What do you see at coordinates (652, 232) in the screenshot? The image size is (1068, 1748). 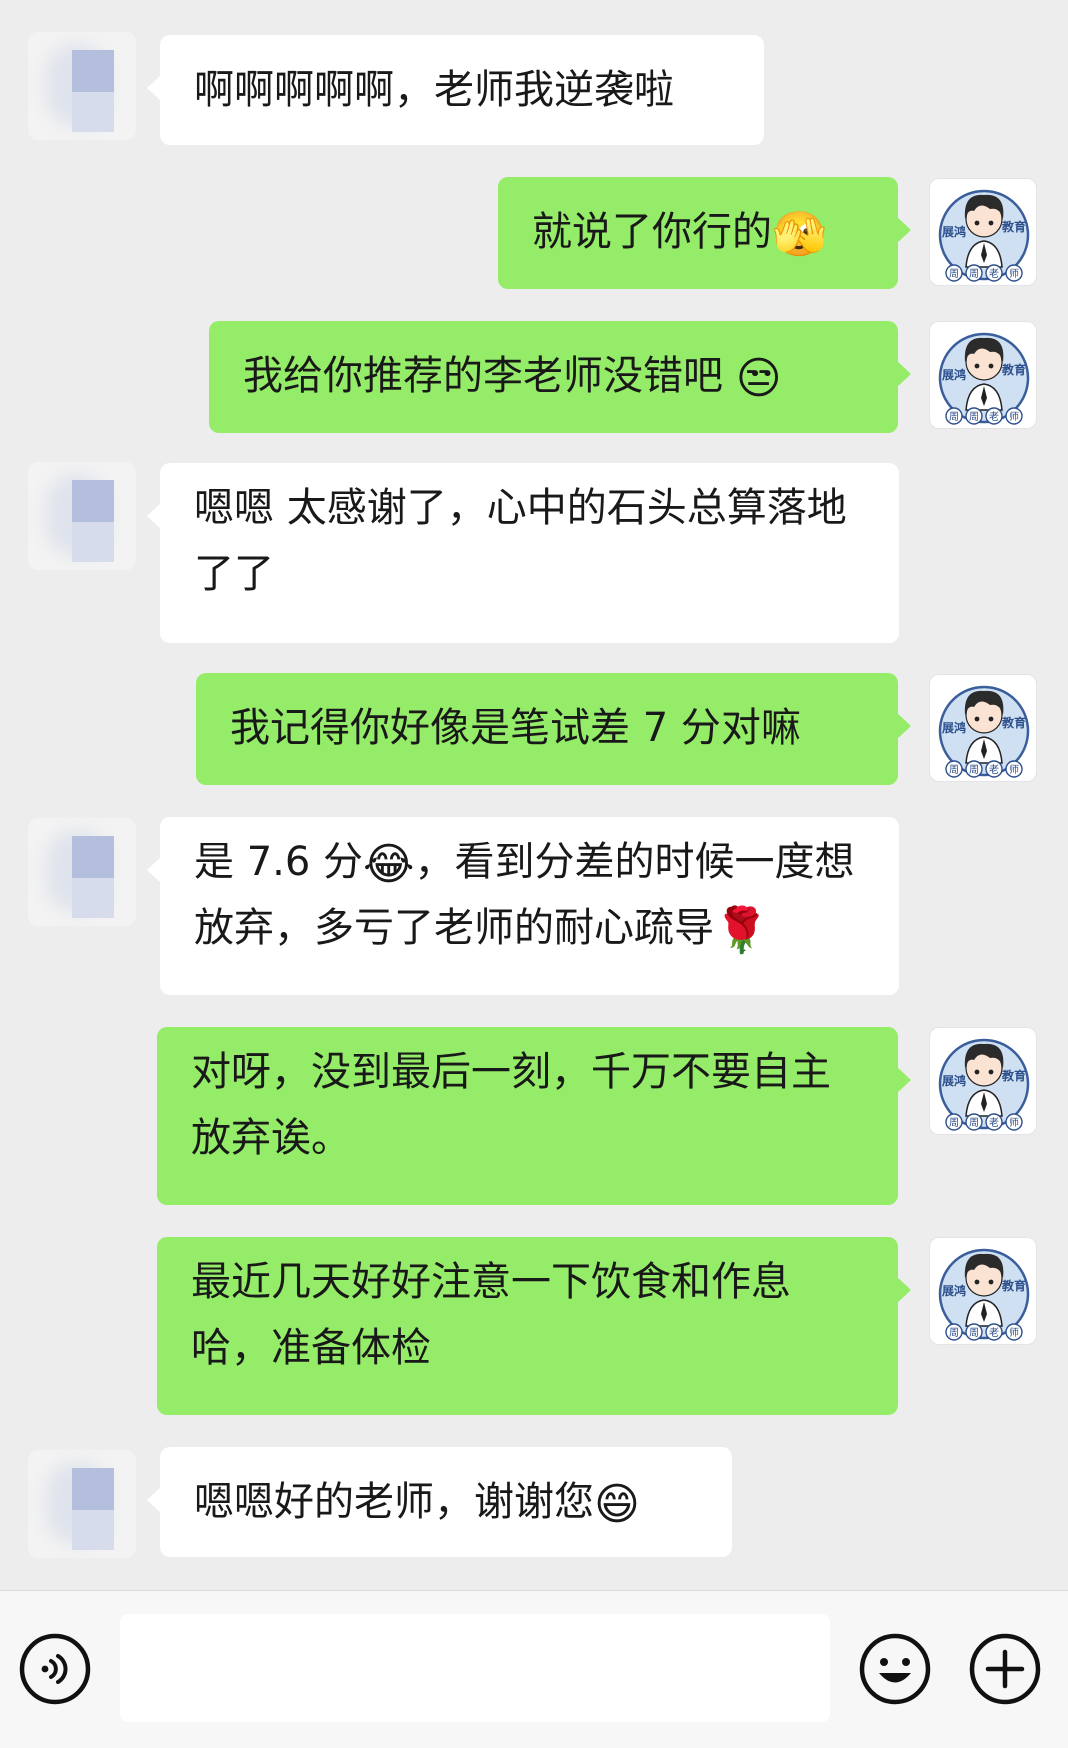 I see `message-text: 就说了你行的` at bounding box center [652, 232].